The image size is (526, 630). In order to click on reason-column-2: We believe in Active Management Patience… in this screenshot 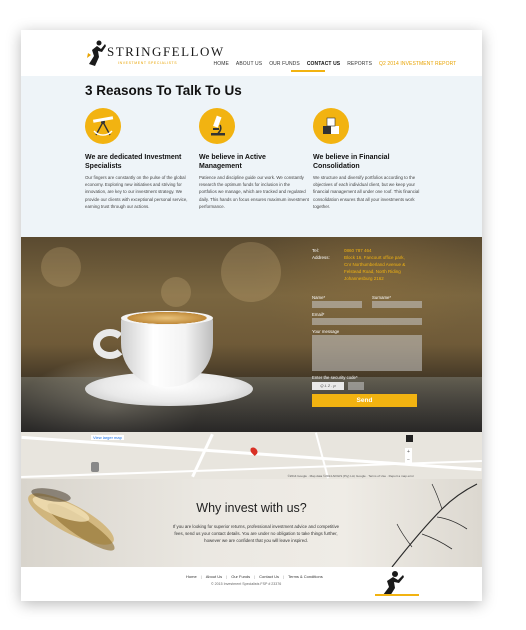, I will do `click(254, 159)`.